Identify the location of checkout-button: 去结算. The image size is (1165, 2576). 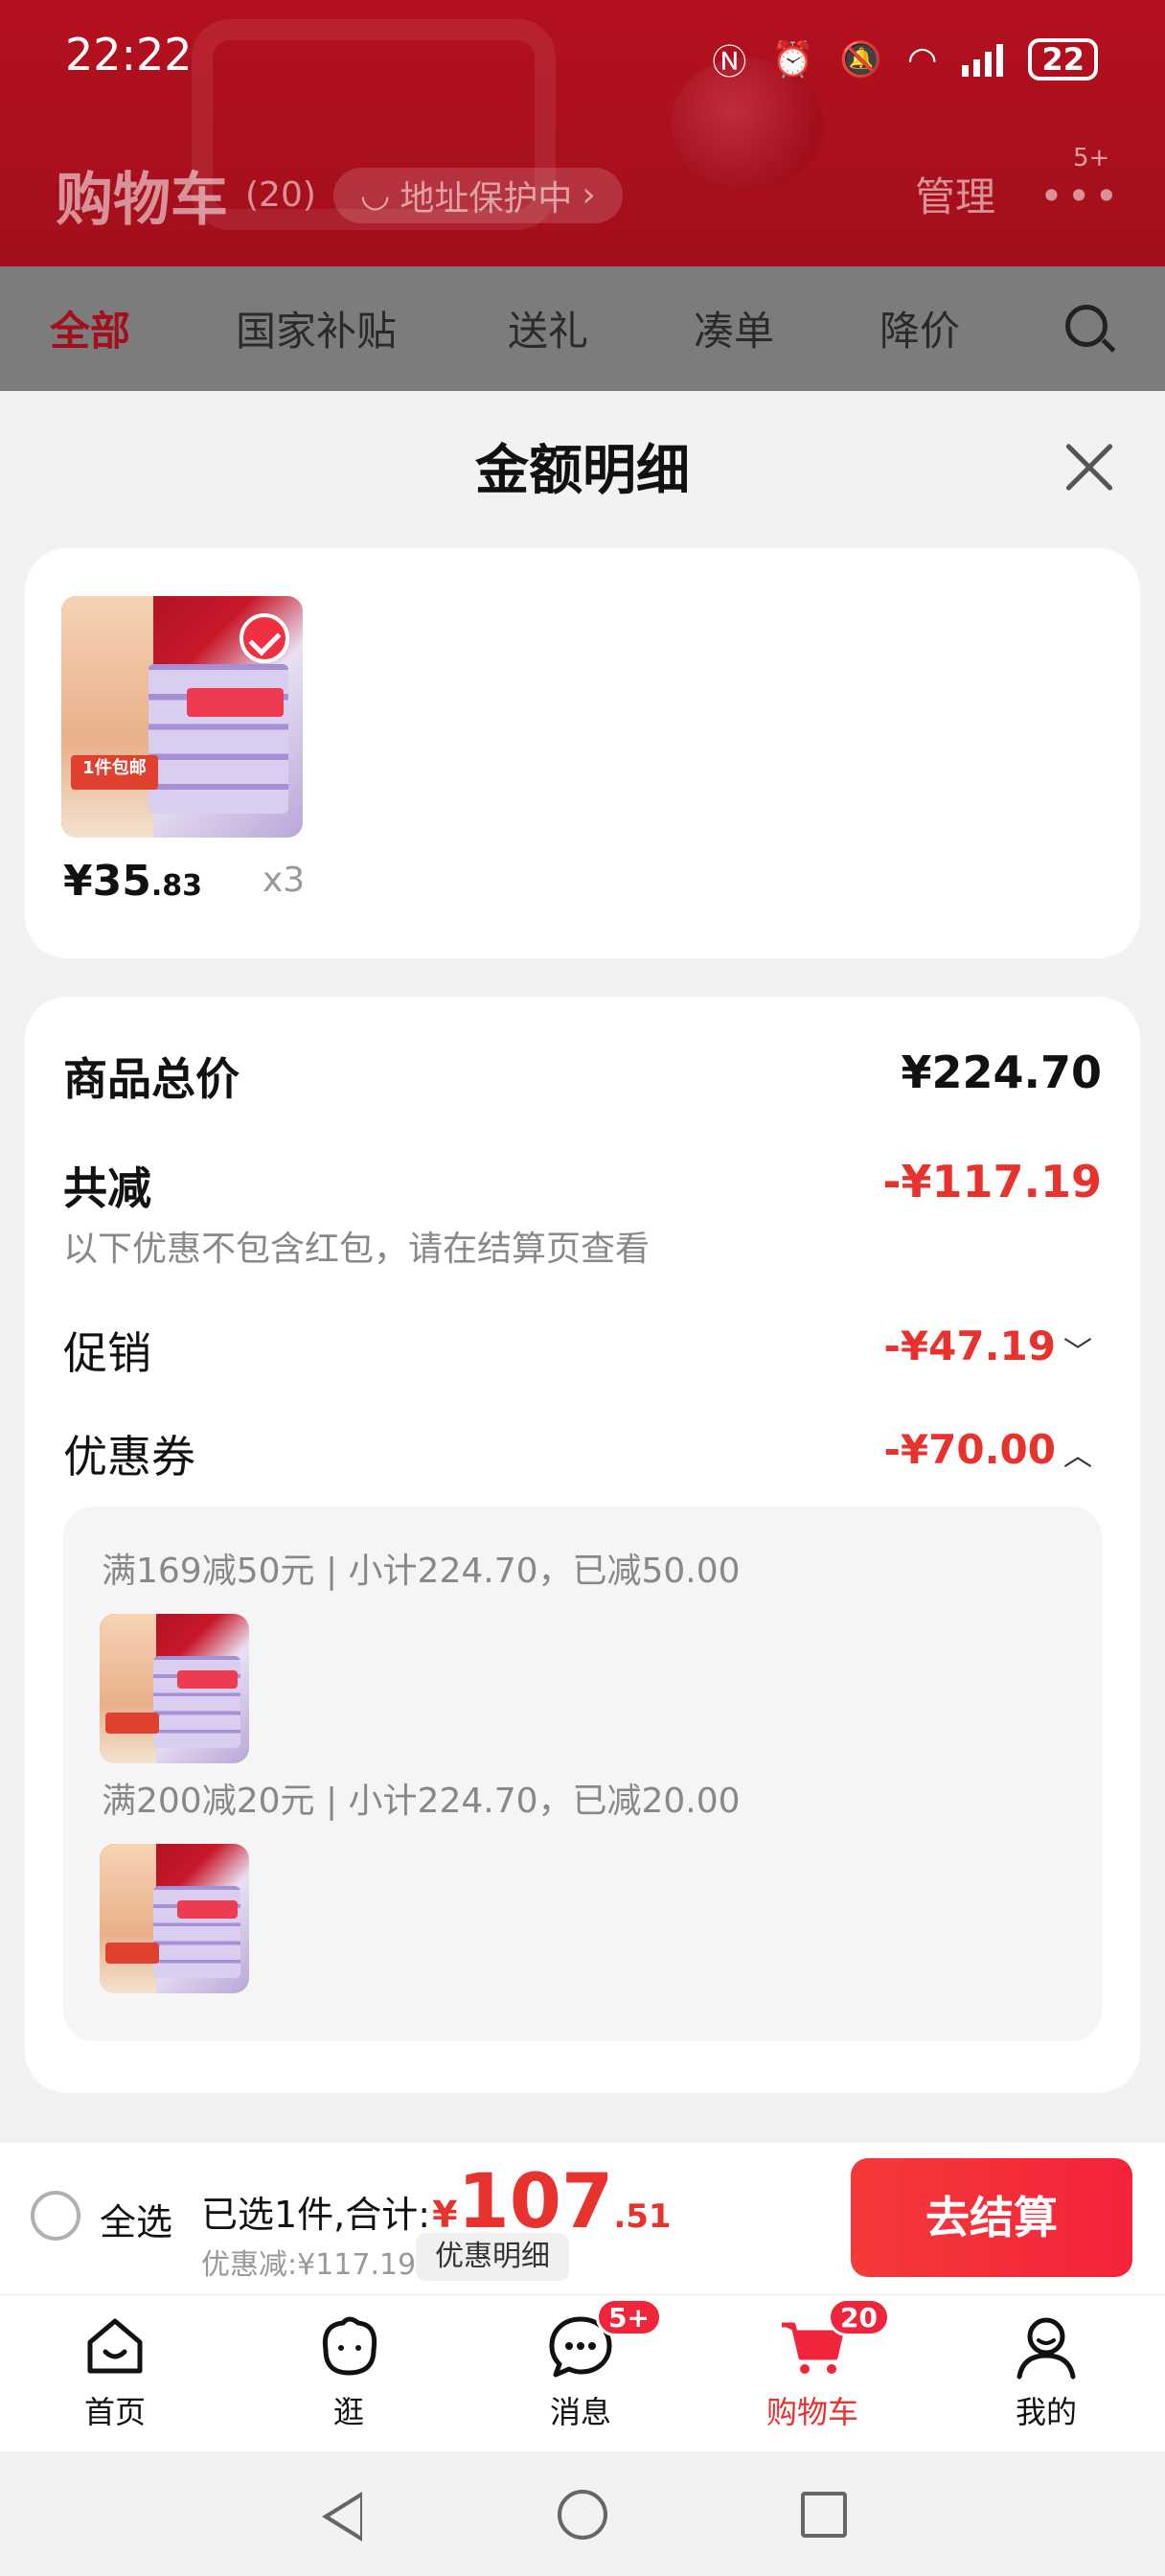
(992, 2217).